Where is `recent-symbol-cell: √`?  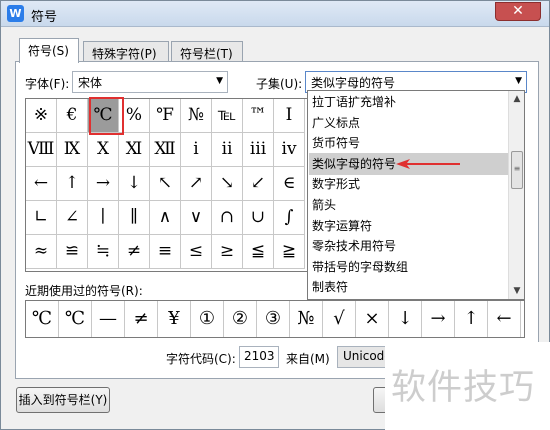
recent-symbol-cell: √ is located at coordinates (339, 319).